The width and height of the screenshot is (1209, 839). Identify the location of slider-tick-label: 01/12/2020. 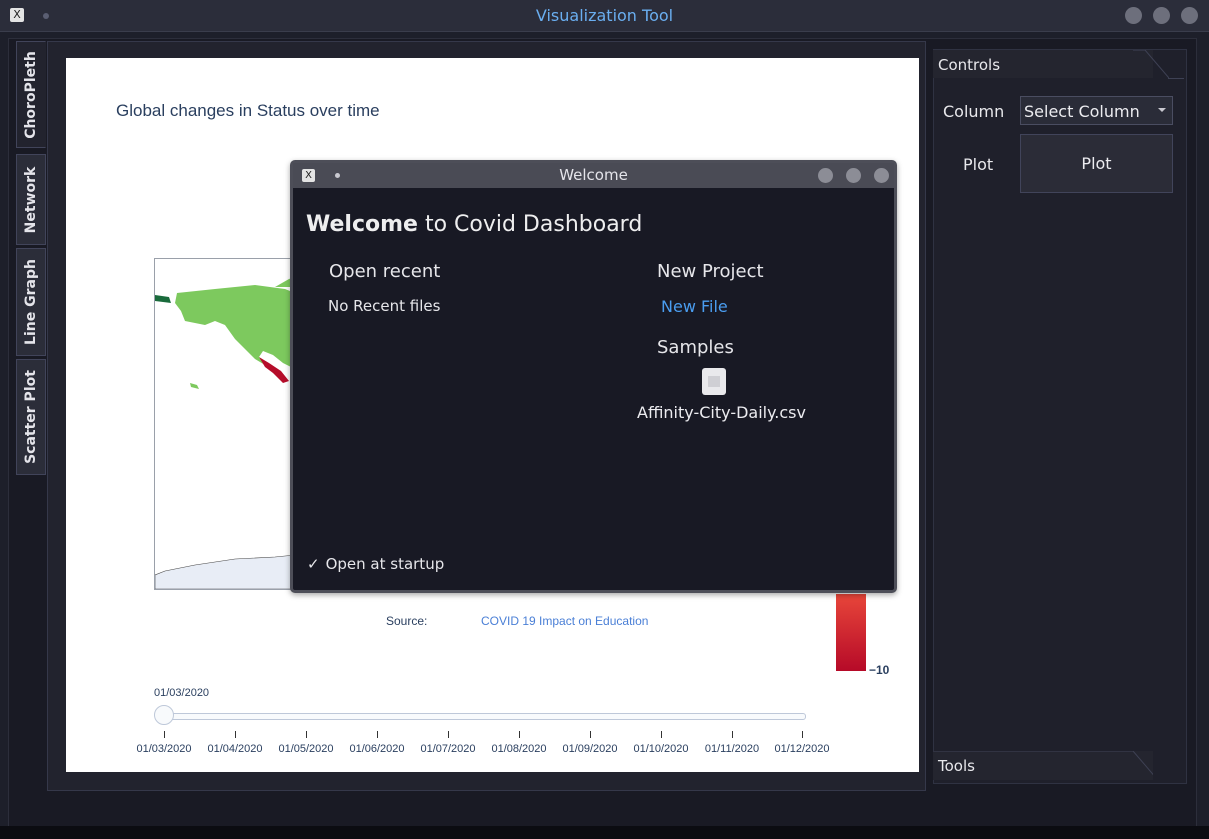
(802, 749).